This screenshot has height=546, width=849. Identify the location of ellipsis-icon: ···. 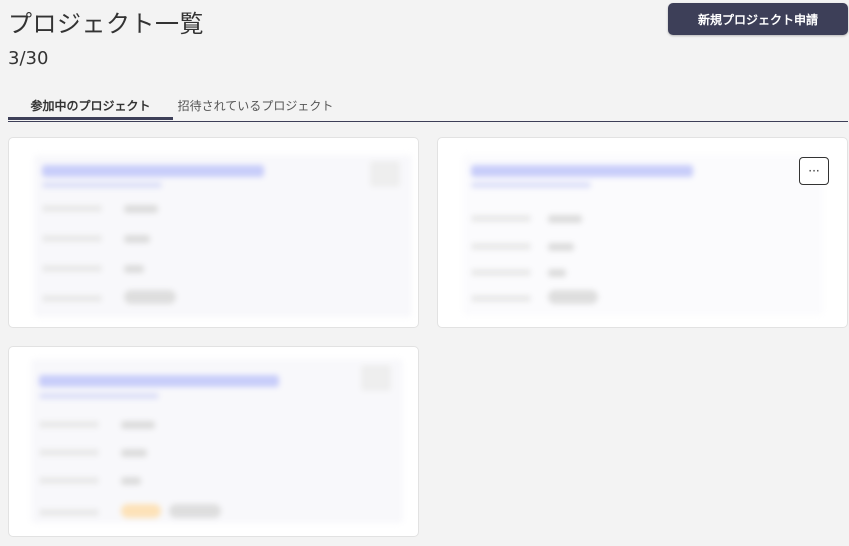
(814, 171).